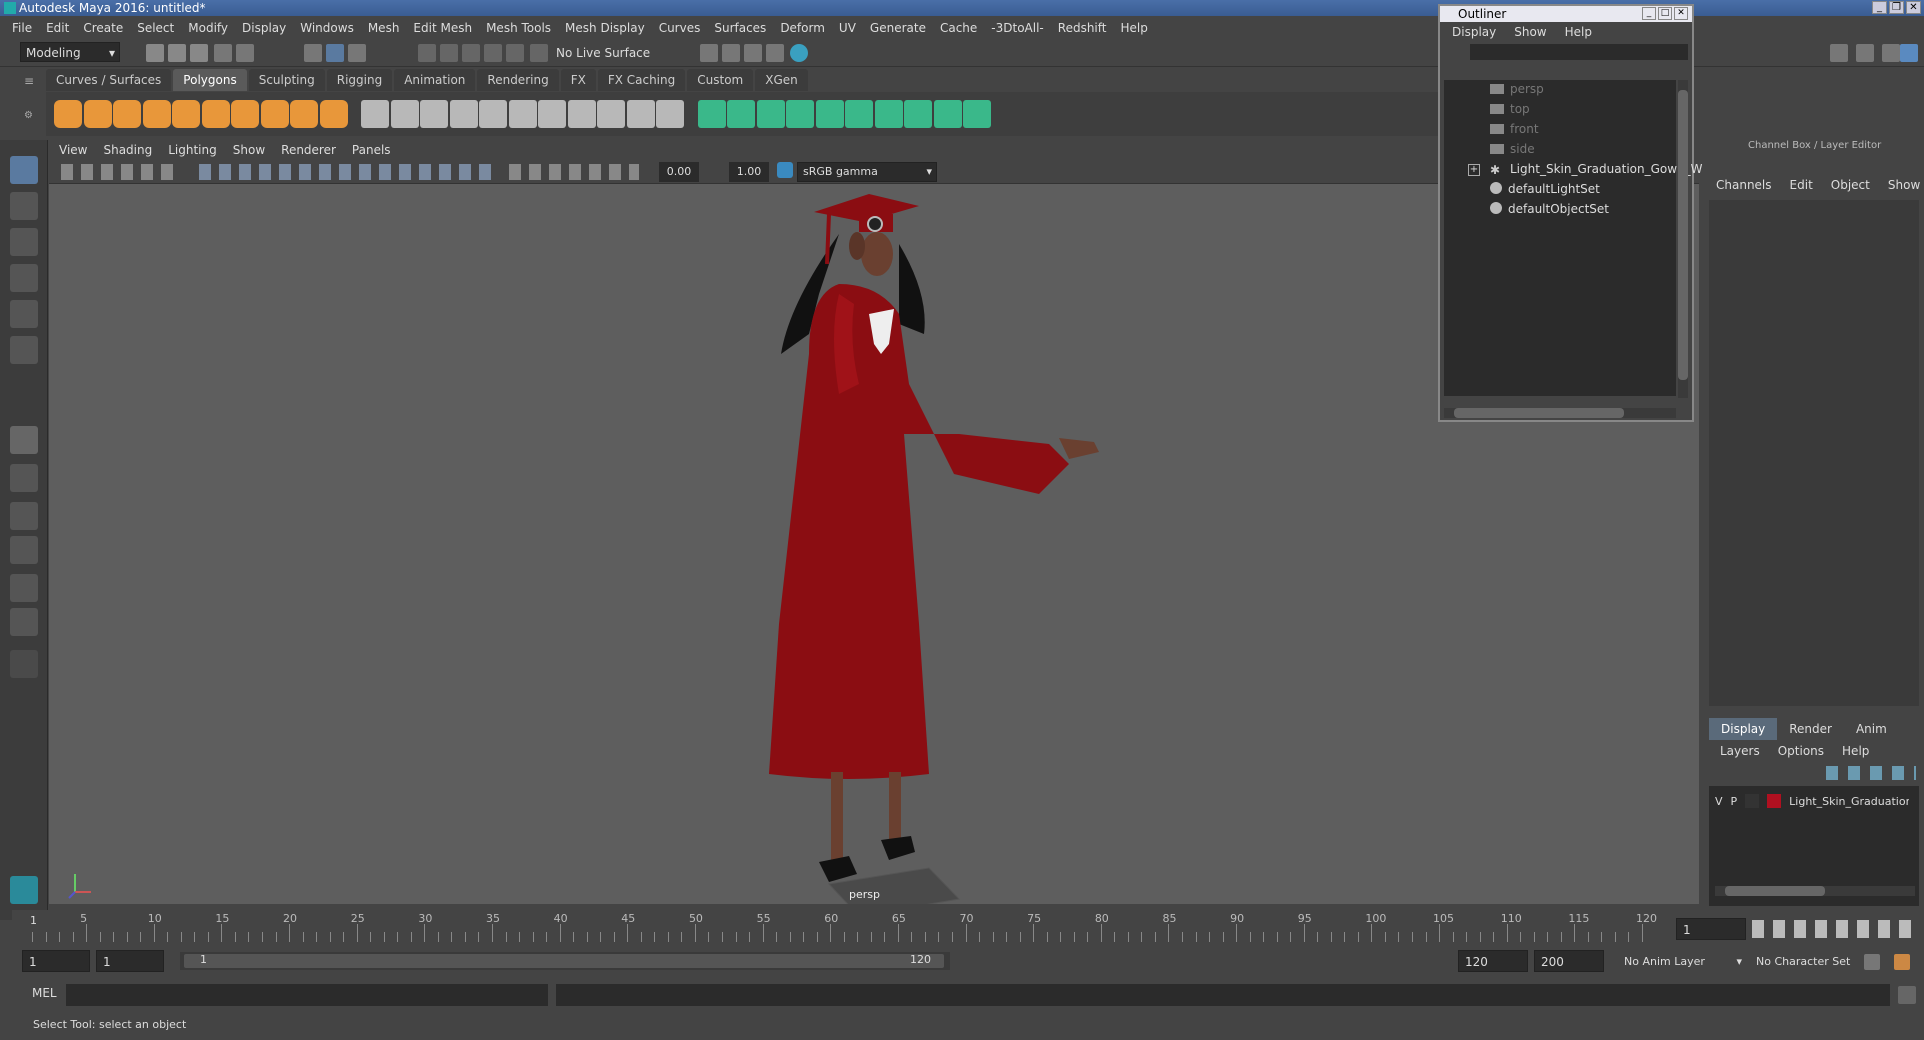  What do you see at coordinates (1871, 729) in the screenshot?
I see `layer-tab-anim: Anim` at bounding box center [1871, 729].